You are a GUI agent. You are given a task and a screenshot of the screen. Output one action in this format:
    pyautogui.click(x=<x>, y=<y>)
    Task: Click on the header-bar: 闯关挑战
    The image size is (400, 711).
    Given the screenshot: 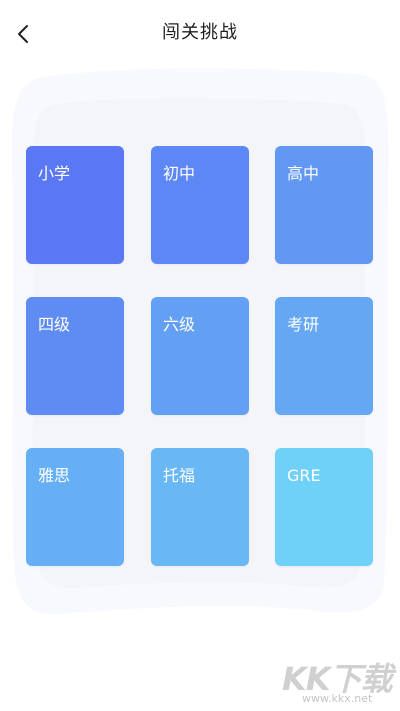 What is the action you would take?
    pyautogui.click(x=200, y=33)
    